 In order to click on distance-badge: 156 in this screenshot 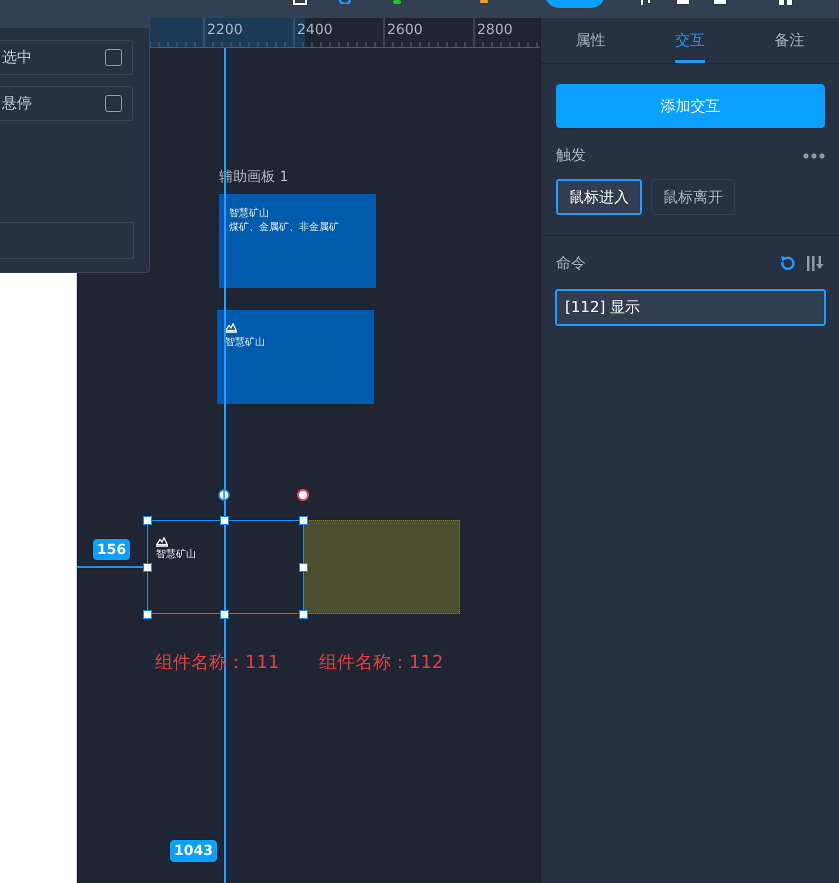, I will do `click(111, 549)`.